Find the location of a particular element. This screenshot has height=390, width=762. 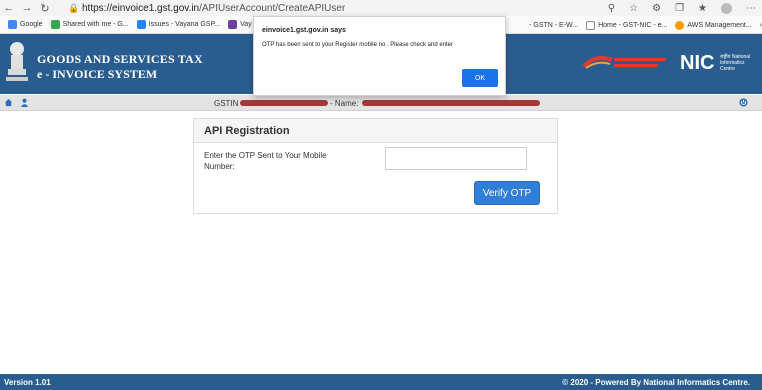

dialog-ok-button: OK is located at coordinates (480, 78).